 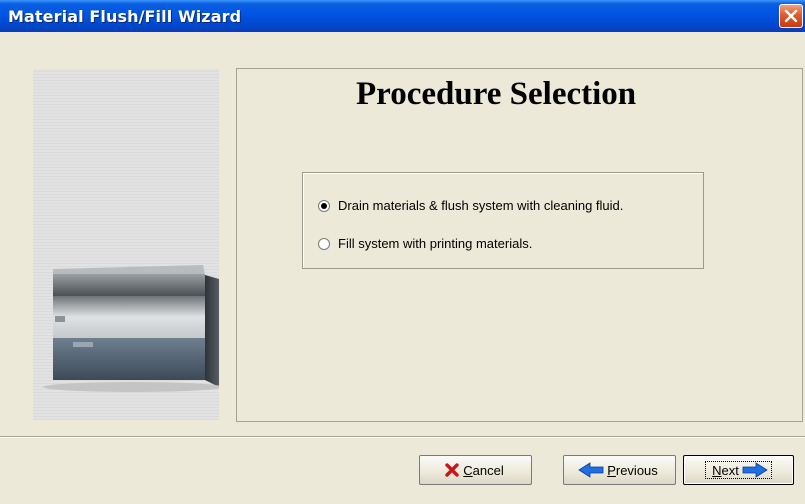 I want to click on next-label: ext, so click(x=730, y=470).